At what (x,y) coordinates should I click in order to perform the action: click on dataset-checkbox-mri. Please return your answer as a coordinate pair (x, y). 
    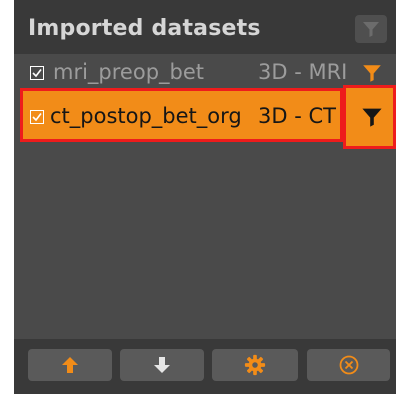
    Looking at the image, I should click on (37, 73).